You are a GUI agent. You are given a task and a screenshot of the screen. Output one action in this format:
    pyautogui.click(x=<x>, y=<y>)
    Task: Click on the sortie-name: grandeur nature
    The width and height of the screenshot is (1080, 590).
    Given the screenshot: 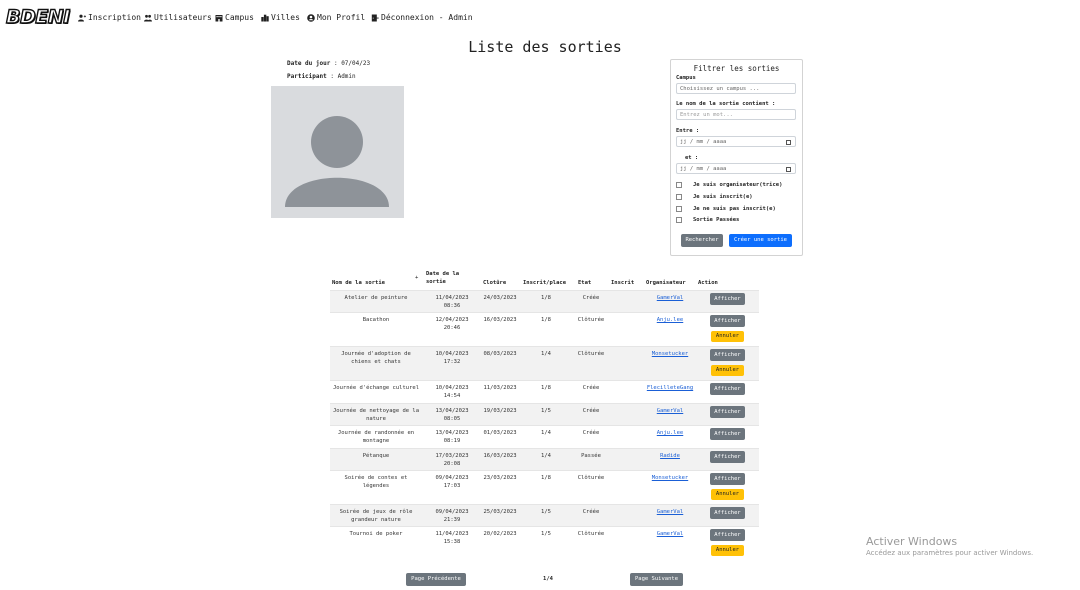 What is the action you would take?
    pyautogui.click(x=376, y=520)
    